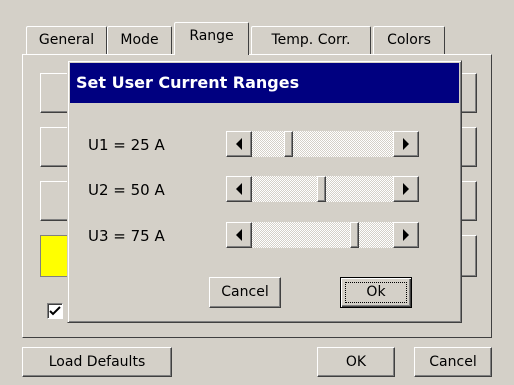 This screenshot has height=385, width=514. I want to click on dialog-cancel-button: Cancel, so click(245, 292).